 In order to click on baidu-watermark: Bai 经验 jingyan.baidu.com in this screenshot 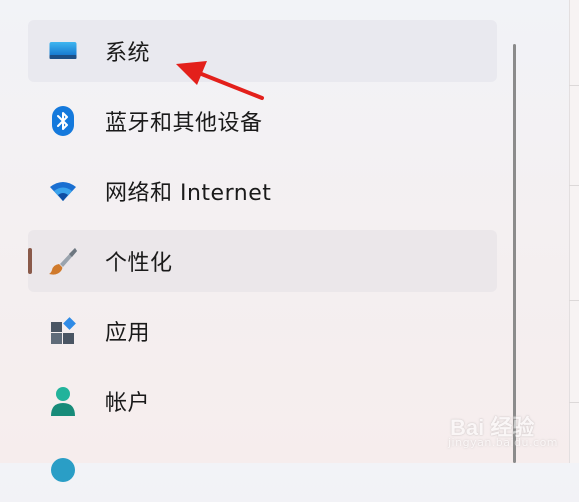, I will do `click(507, 428)`.